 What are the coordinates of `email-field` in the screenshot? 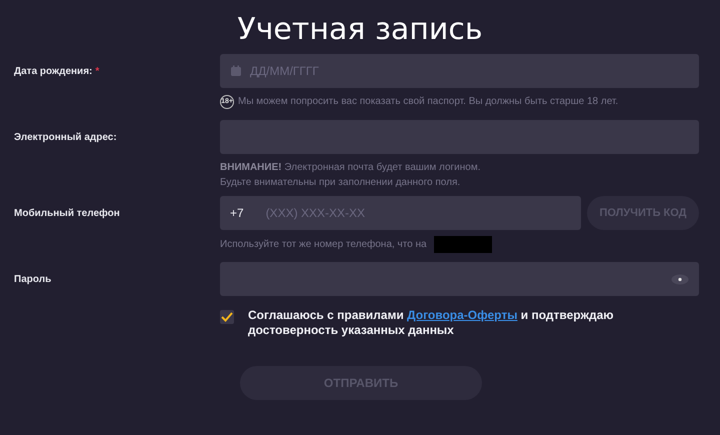 It's located at (459, 137).